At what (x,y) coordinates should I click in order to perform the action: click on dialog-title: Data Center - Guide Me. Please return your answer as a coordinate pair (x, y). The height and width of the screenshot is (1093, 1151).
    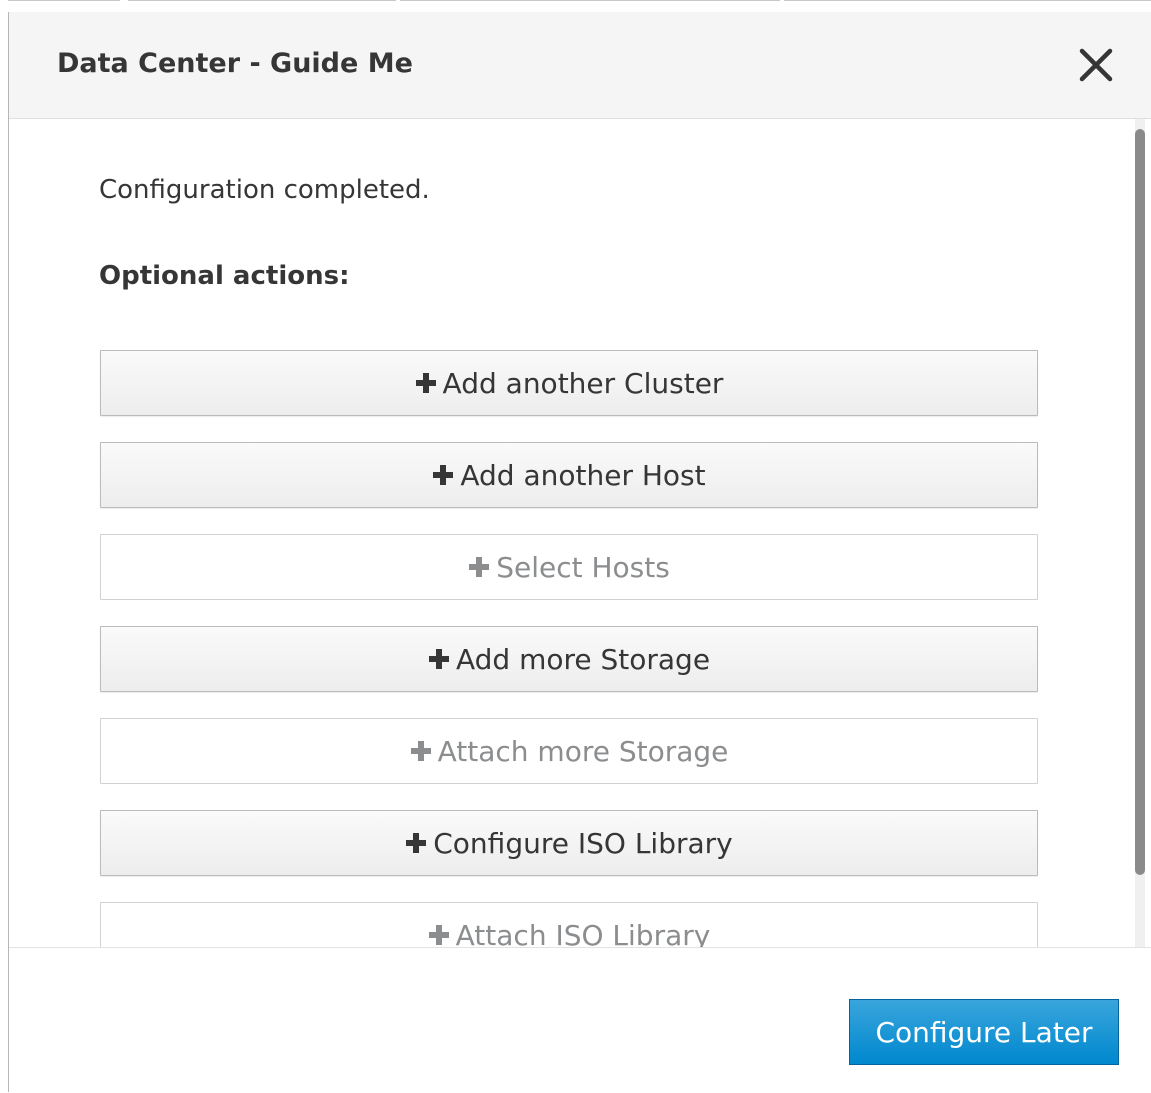
    Looking at the image, I should click on (235, 63).